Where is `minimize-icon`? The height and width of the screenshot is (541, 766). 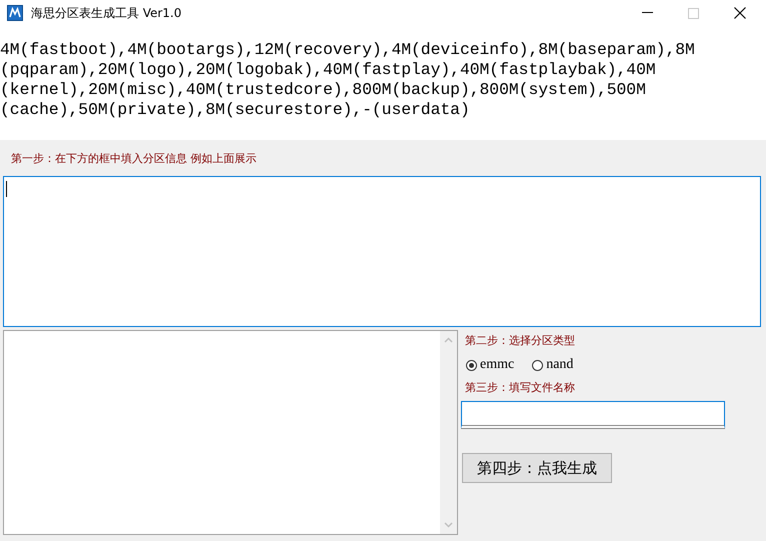
minimize-icon is located at coordinates (647, 13).